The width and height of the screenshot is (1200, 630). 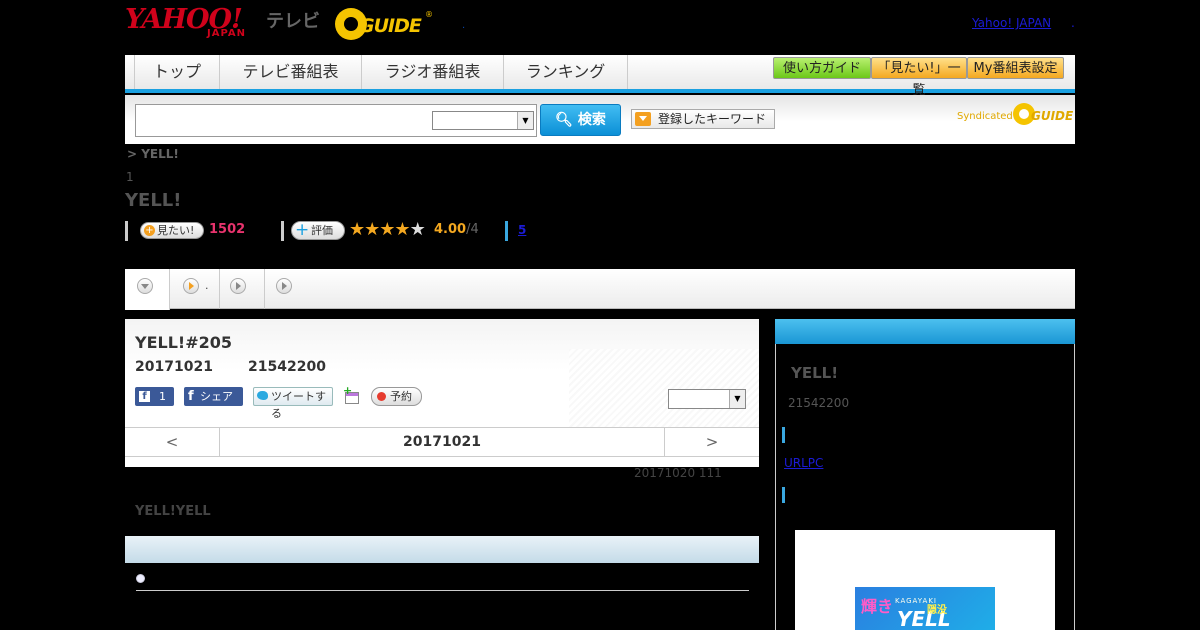 I want to click on watchlist-button: 「見たい!」一覧, so click(x=919, y=77).